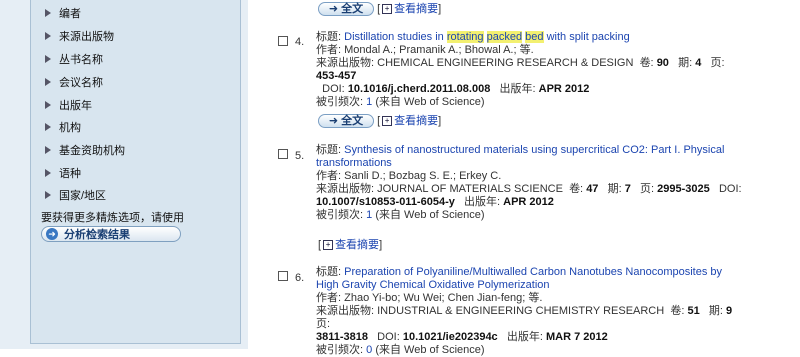 This screenshot has height=357, width=800. Describe the element at coordinates (79, 37) in the screenshot. I see `facet-source: 来源出版物` at that location.